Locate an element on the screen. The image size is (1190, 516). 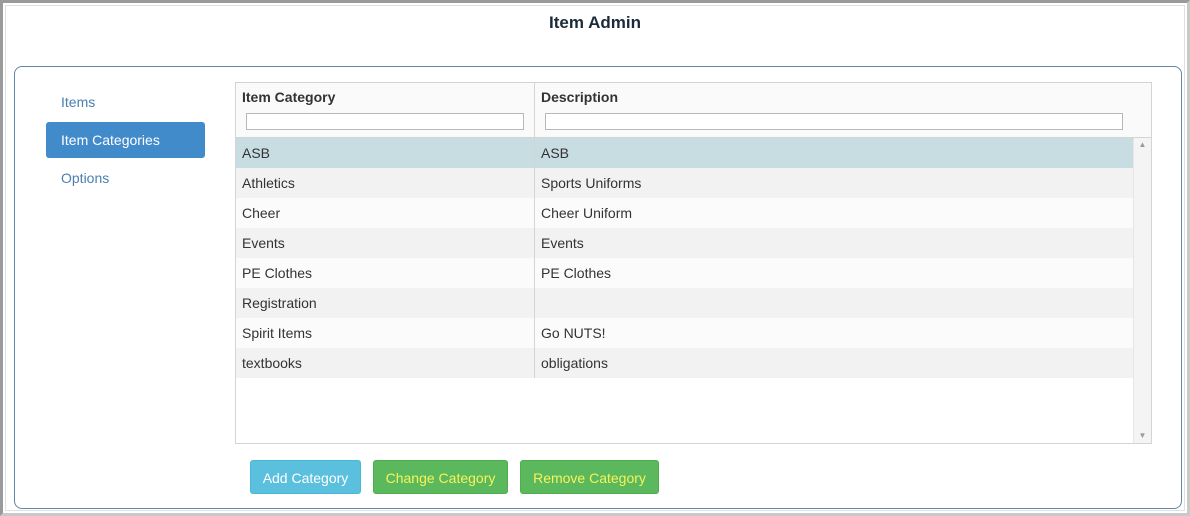
vertical-scrollbar: ▲ ▼ is located at coordinates (1142, 290).